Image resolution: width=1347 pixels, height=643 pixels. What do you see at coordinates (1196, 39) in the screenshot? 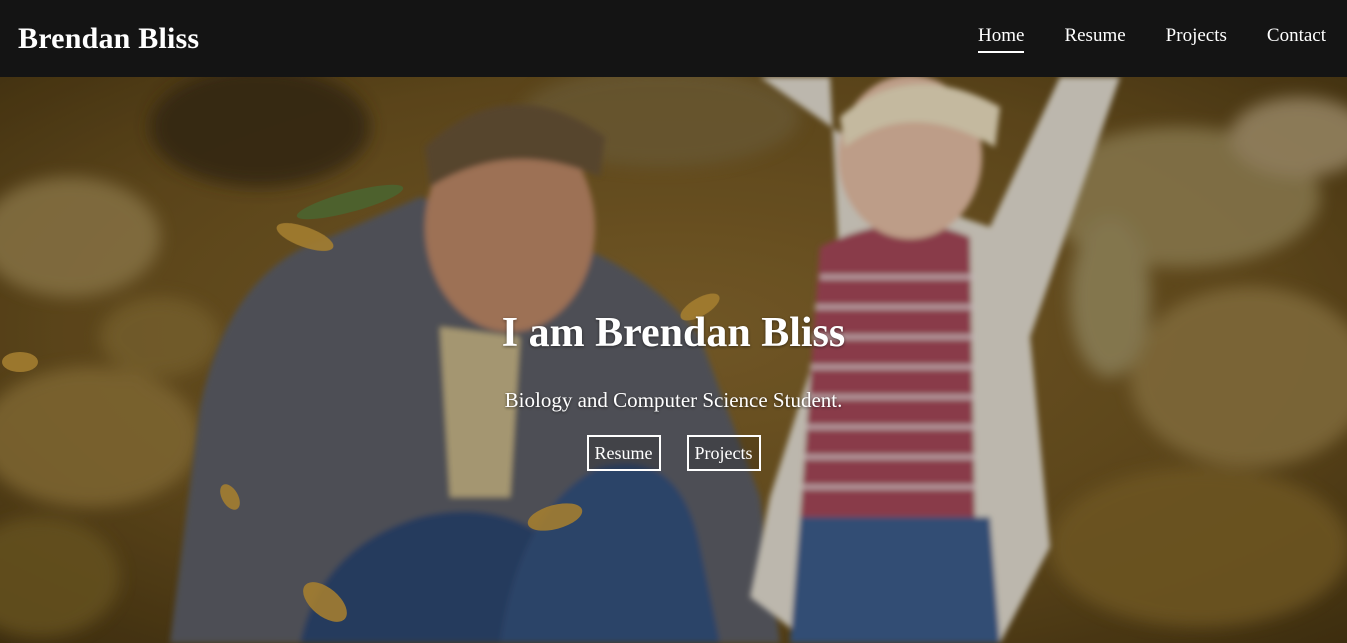
I see `nav-projects-link: Projects` at bounding box center [1196, 39].